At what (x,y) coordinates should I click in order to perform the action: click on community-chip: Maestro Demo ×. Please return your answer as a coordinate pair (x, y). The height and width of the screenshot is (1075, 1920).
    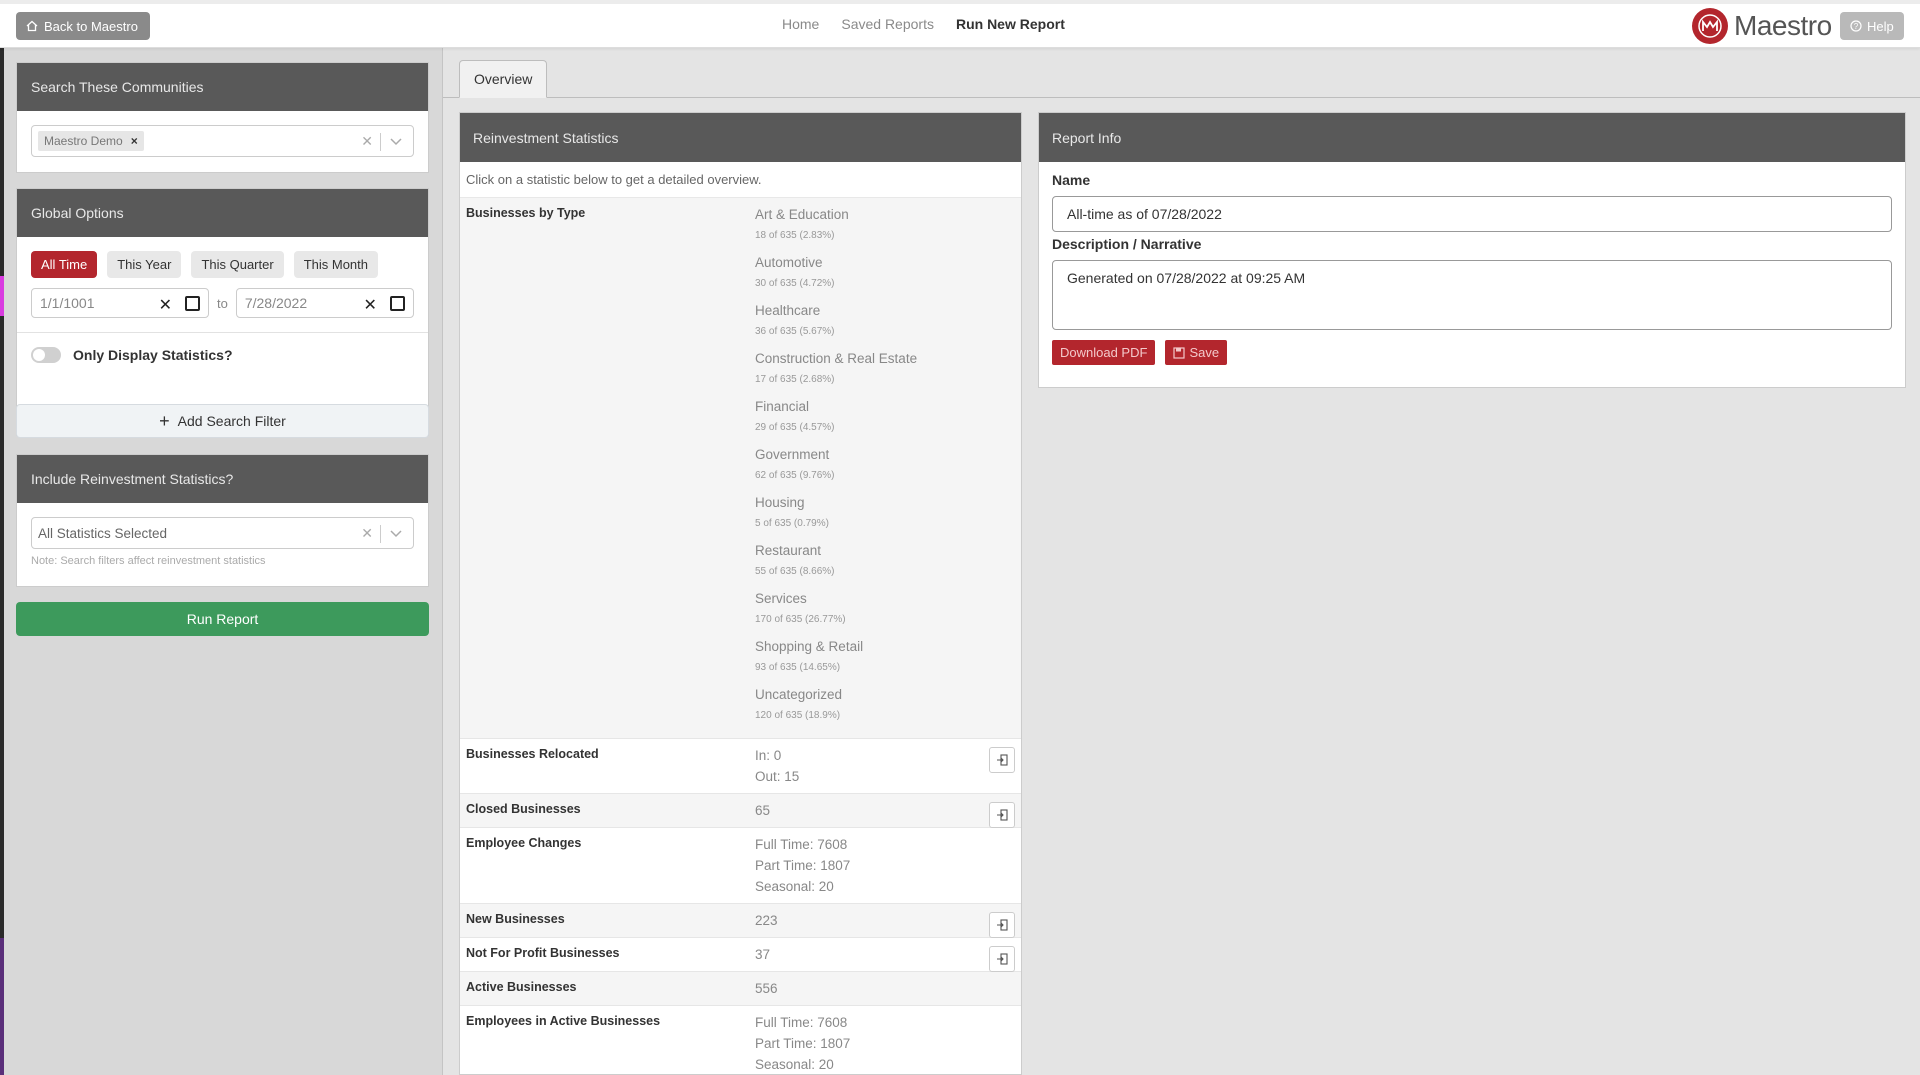
    Looking at the image, I should click on (91, 141).